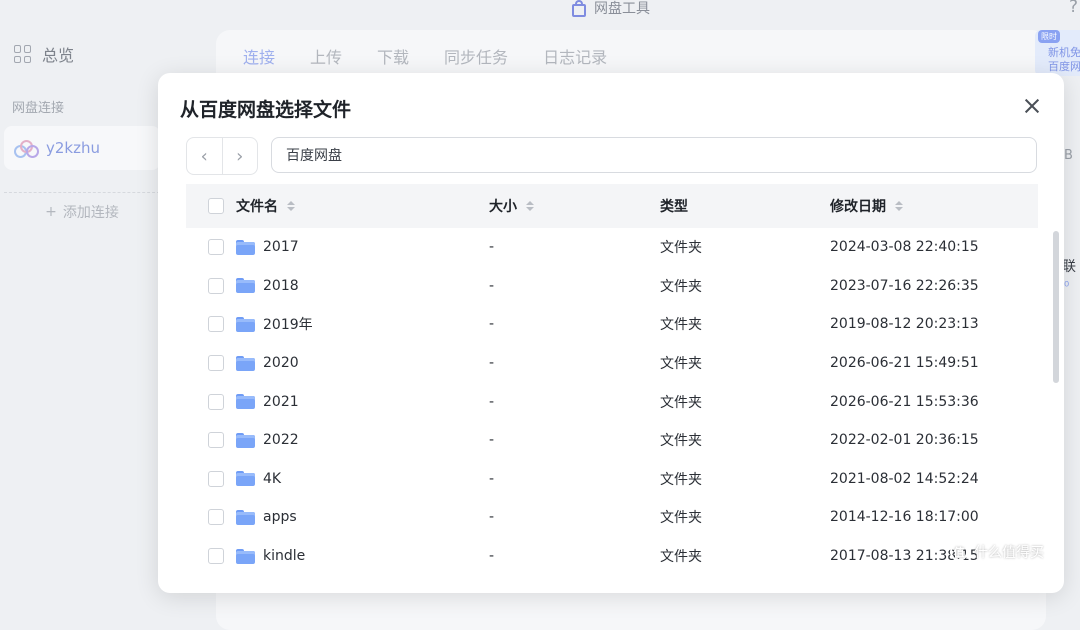  I want to click on sidebar-item-label: 总览, so click(58, 55).